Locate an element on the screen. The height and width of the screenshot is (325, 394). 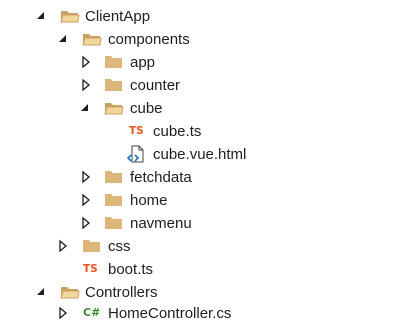
tree-item-label: boot.ts is located at coordinates (131, 269).